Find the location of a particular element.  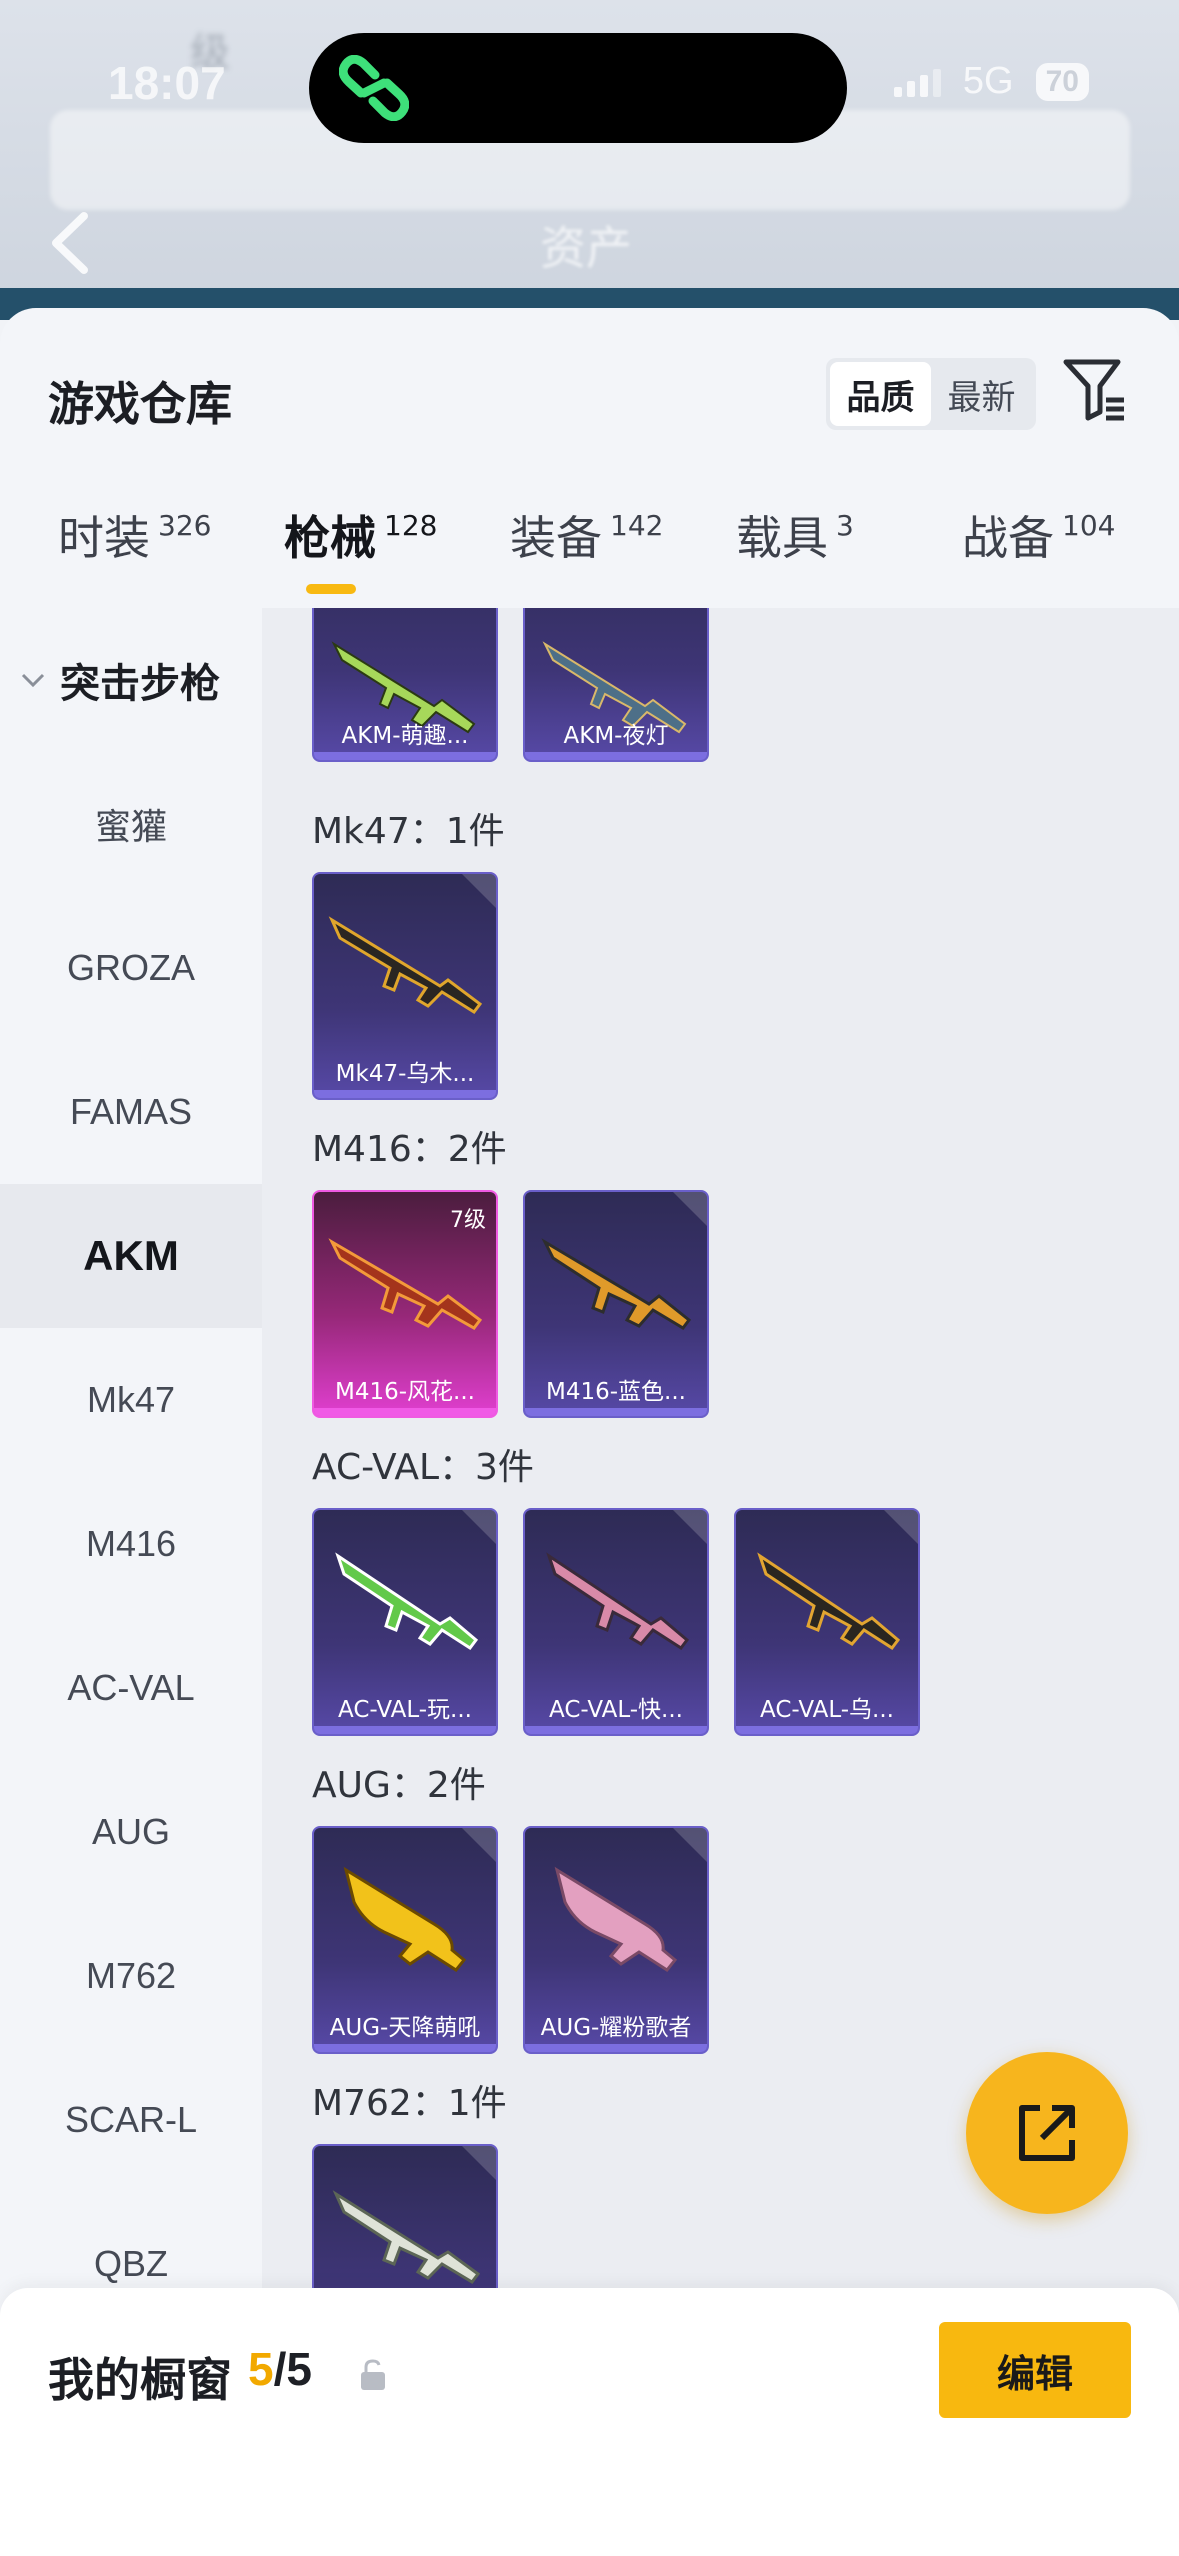

section-label-m762: M762：1件 is located at coordinates (409, 2103).